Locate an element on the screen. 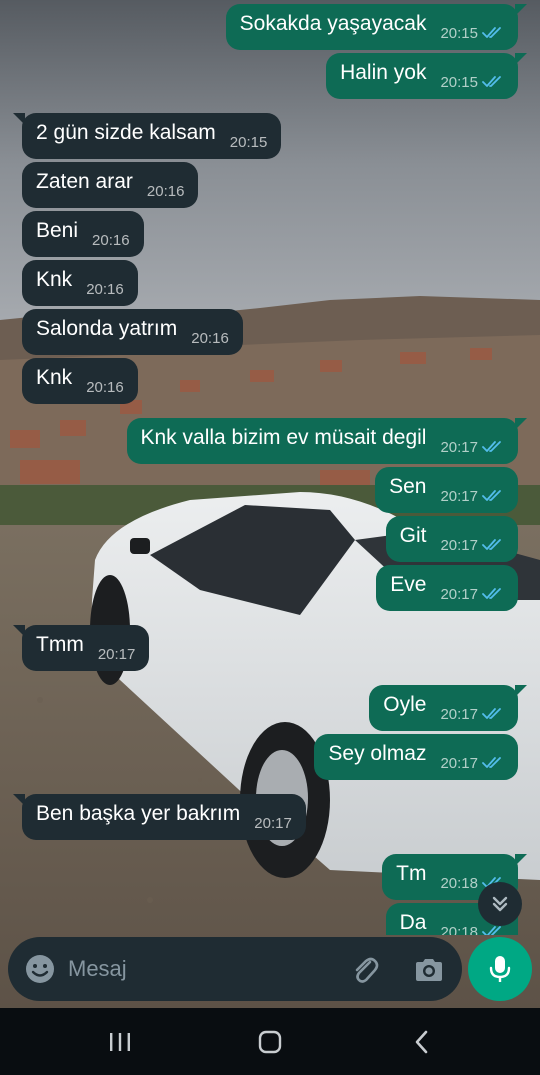 Image resolution: width=540 pixels, height=1075 pixels. message-text: Git is located at coordinates (413, 535).